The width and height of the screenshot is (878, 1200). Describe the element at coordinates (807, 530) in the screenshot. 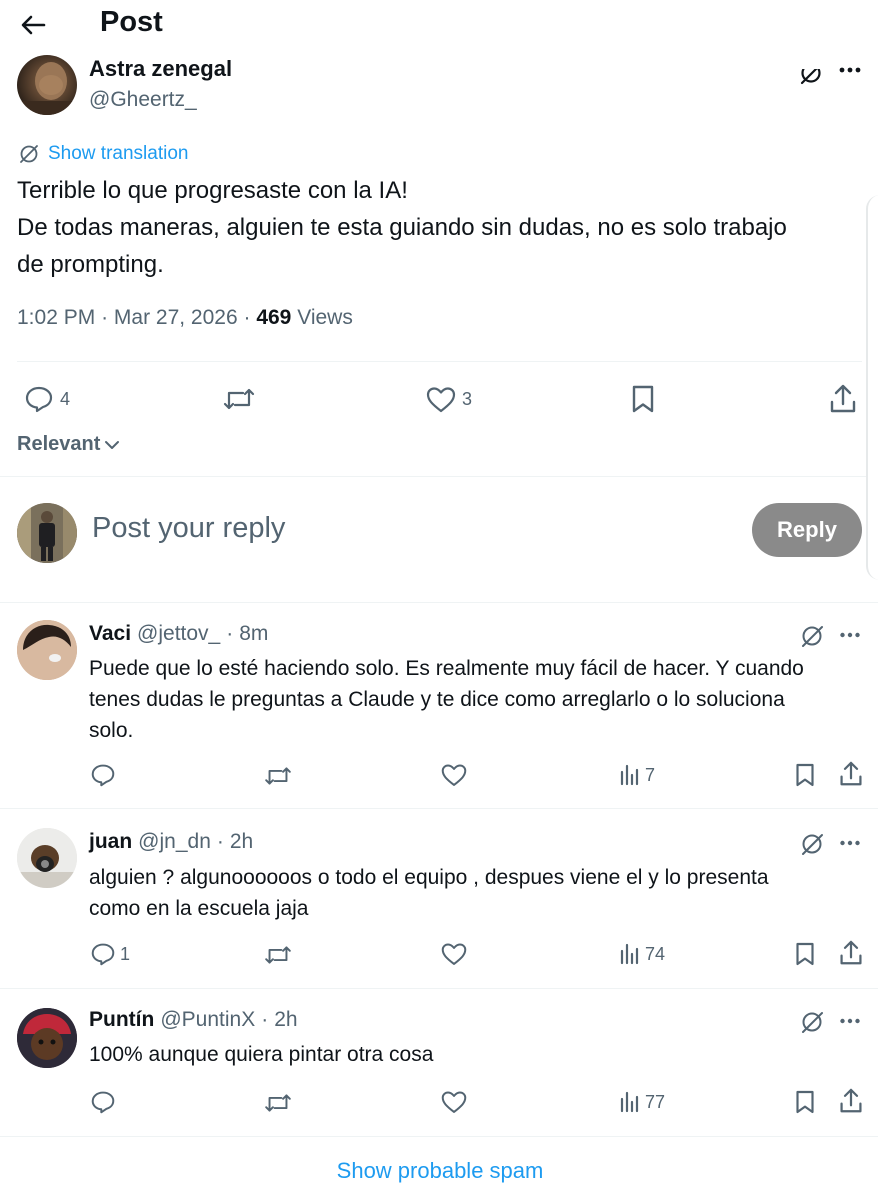

I see `reply-button: Reply` at that location.